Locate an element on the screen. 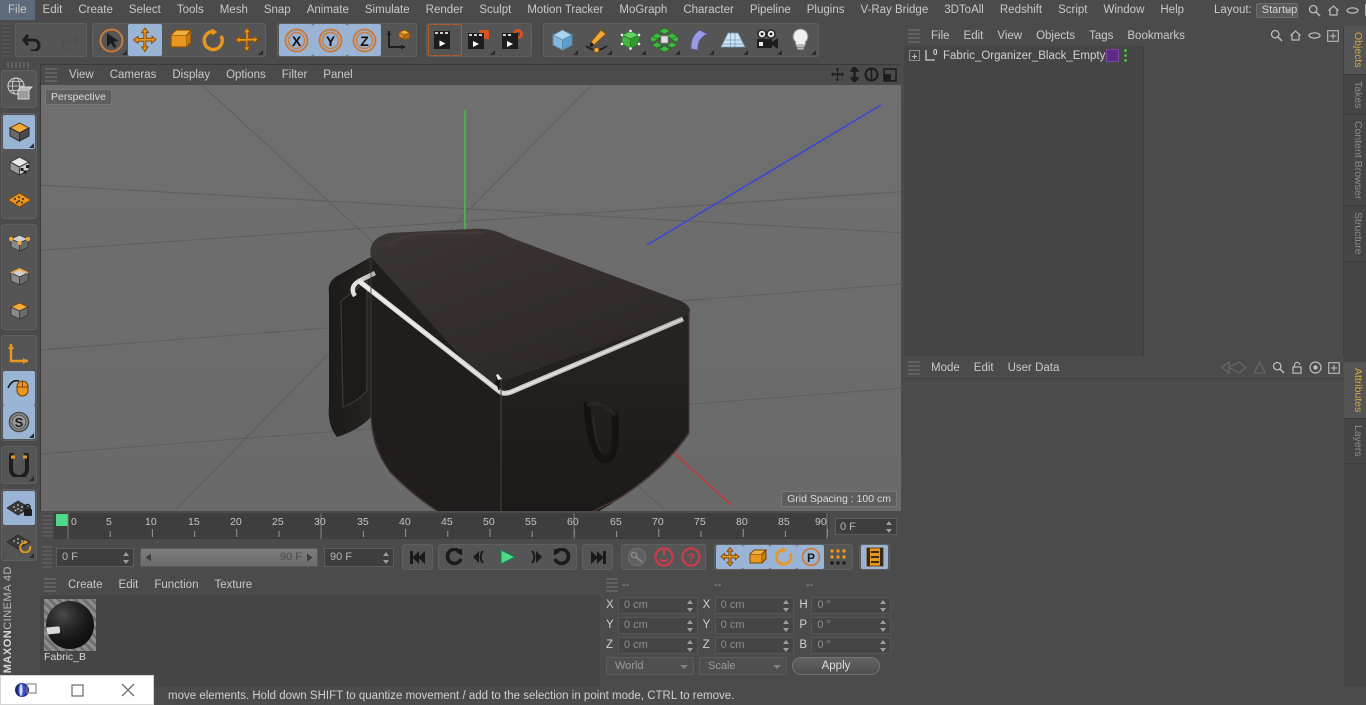 The image size is (1366, 705). tab-layers: Layers is located at coordinates (1355, 441).